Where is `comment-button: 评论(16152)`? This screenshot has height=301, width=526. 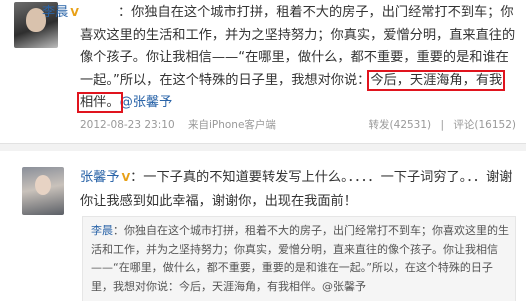 comment-button: 评论(16152) is located at coordinates (484, 125).